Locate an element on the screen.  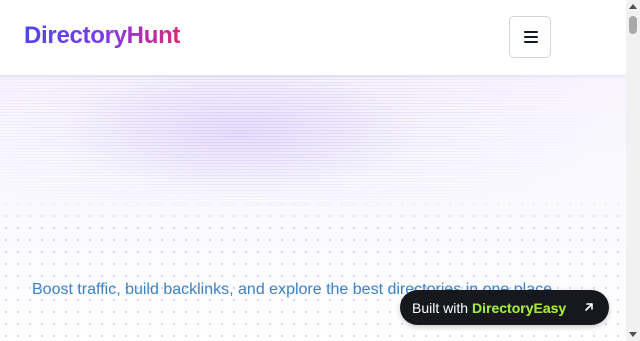
arrow-up-right-icon is located at coordinates (589, 307).